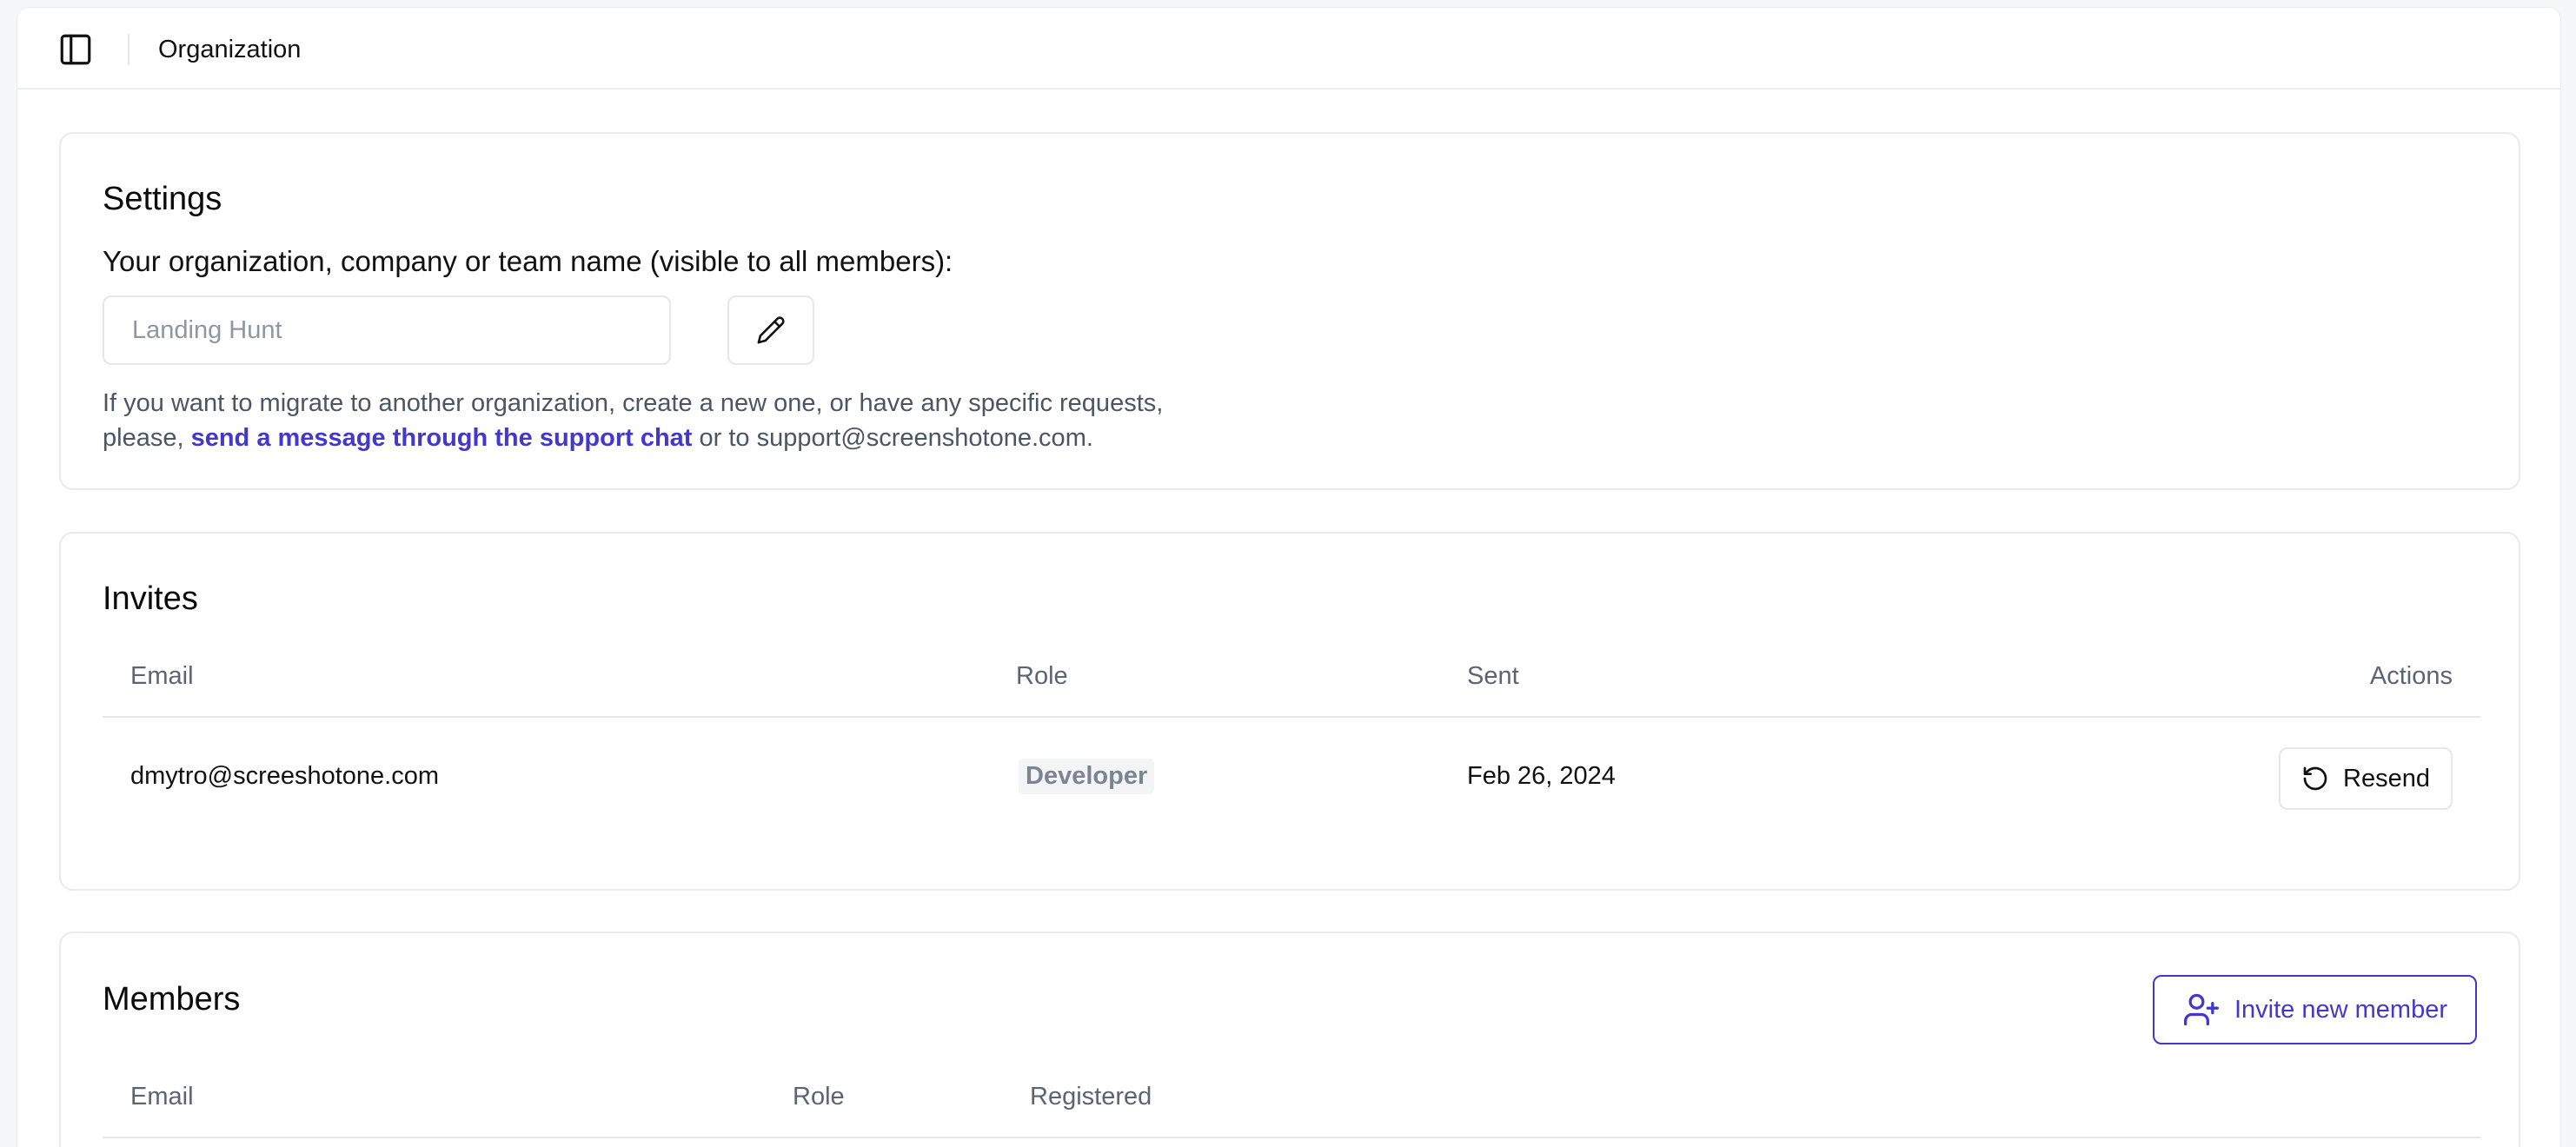 Image resolution: width=2576 pixels, height=1147 pixels. Describe the element at coordinates (819, 1097) in the screenshot. I see `members-column-role: Role` at that location.